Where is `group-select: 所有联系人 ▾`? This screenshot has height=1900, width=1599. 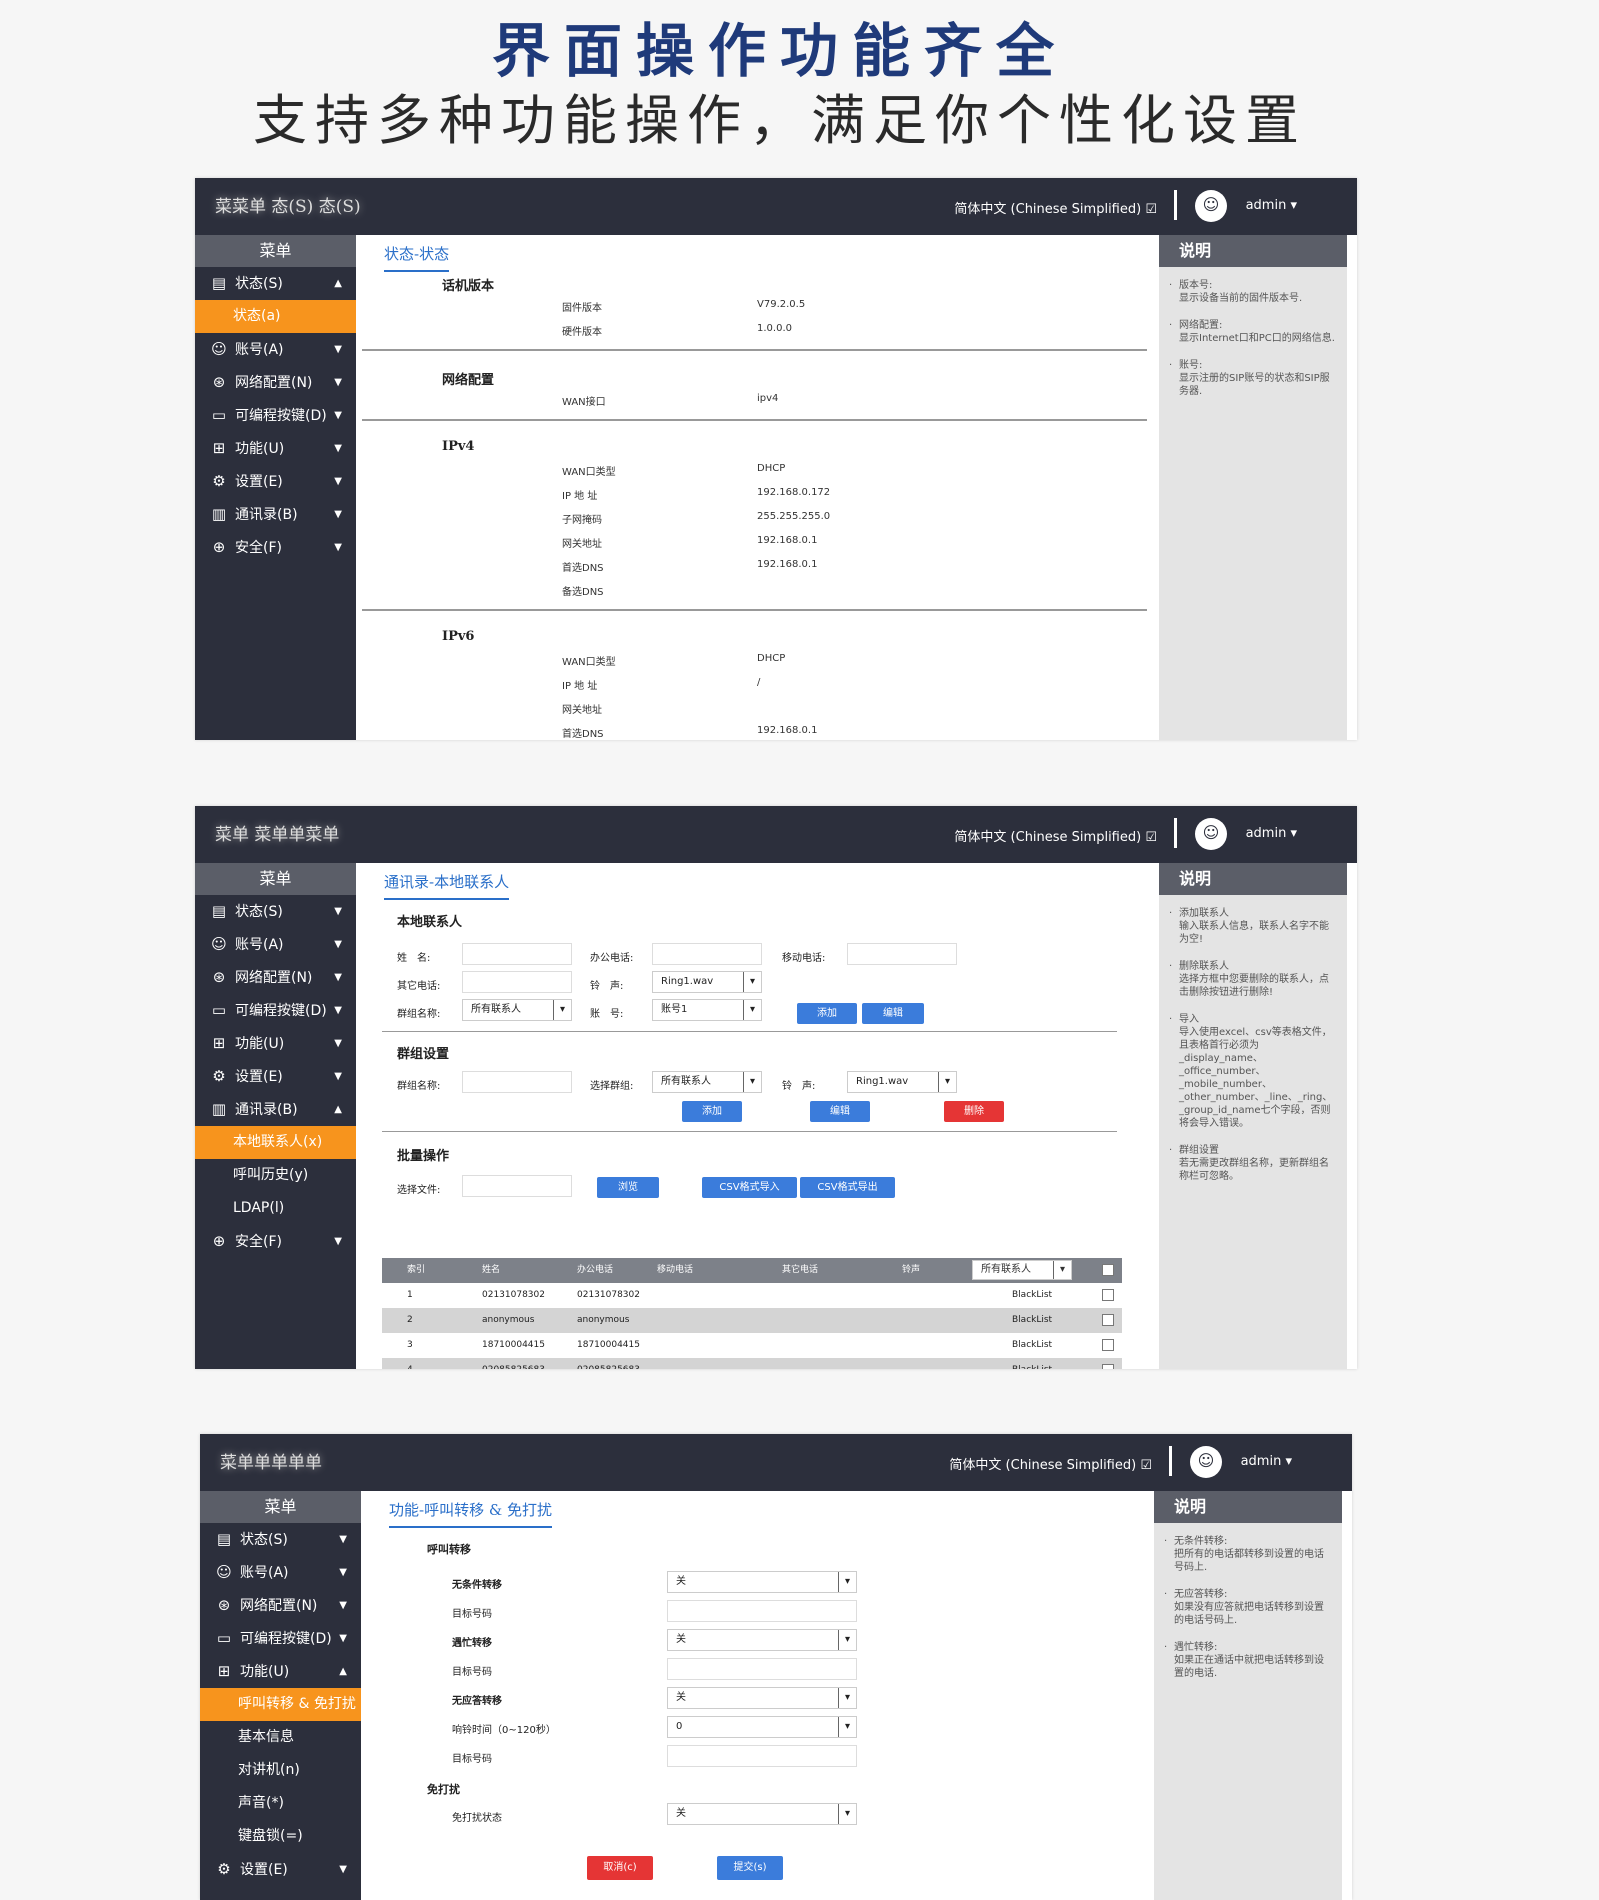 group-select: 所有联系人 ▾ is located at coordinates (517, 1010).